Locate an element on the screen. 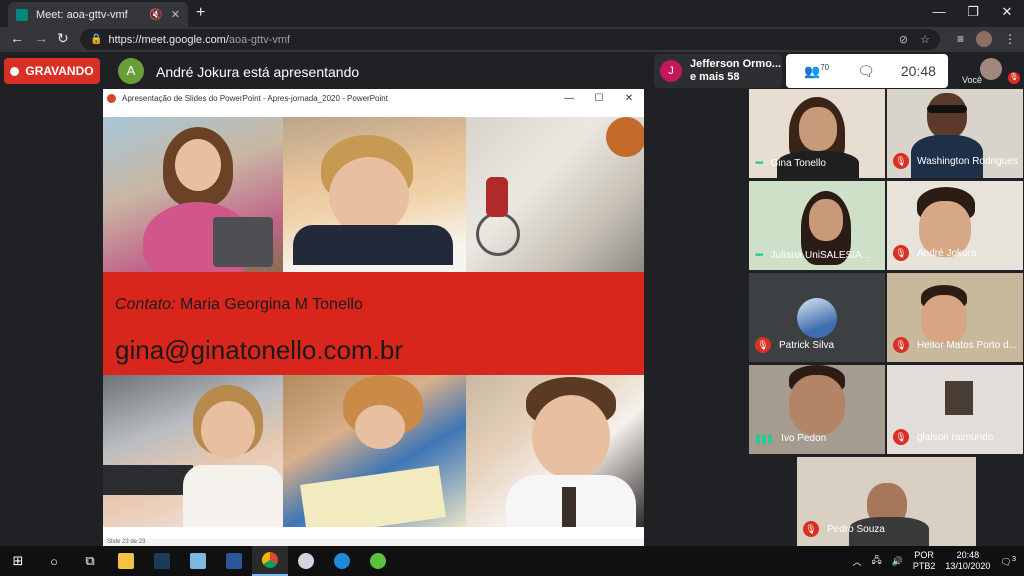 The image size is (1024, 576). recording-indicator: GRAVANDO is located at coordinates (52, 71).